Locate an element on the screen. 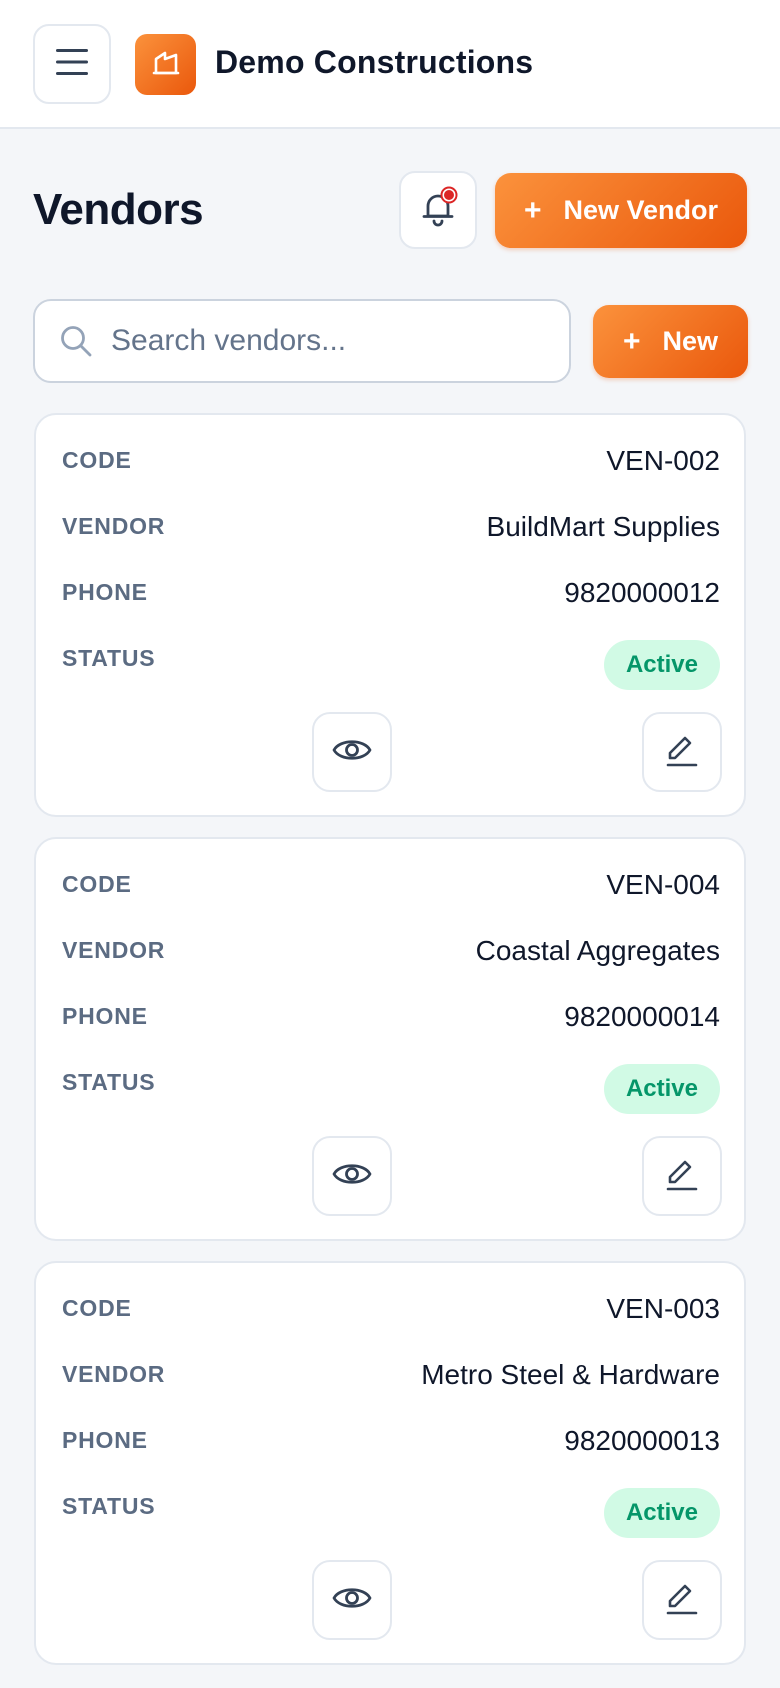 This screenshot has height=1688, width=780. brand-name: Demo Constructions is located at coordinates (374, 62).